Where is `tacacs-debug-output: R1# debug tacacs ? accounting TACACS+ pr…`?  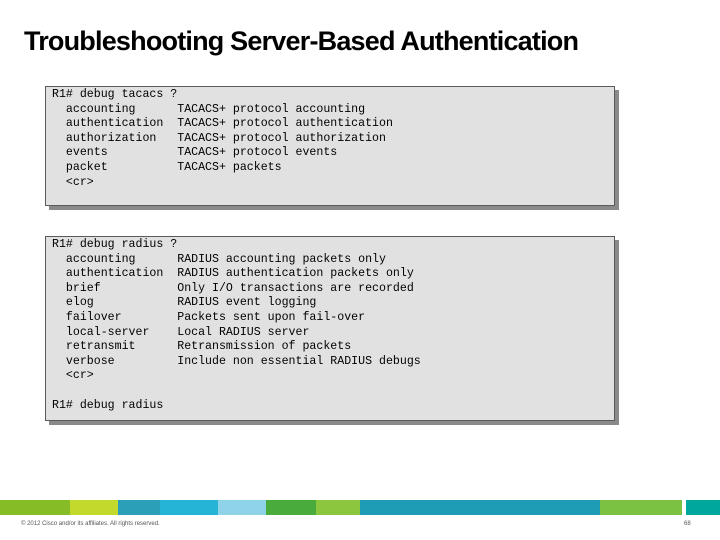
tacacs-debug-output: R1# debug tacacs ? accounting TACACS+ pr… is located at coordinates (222, 138).